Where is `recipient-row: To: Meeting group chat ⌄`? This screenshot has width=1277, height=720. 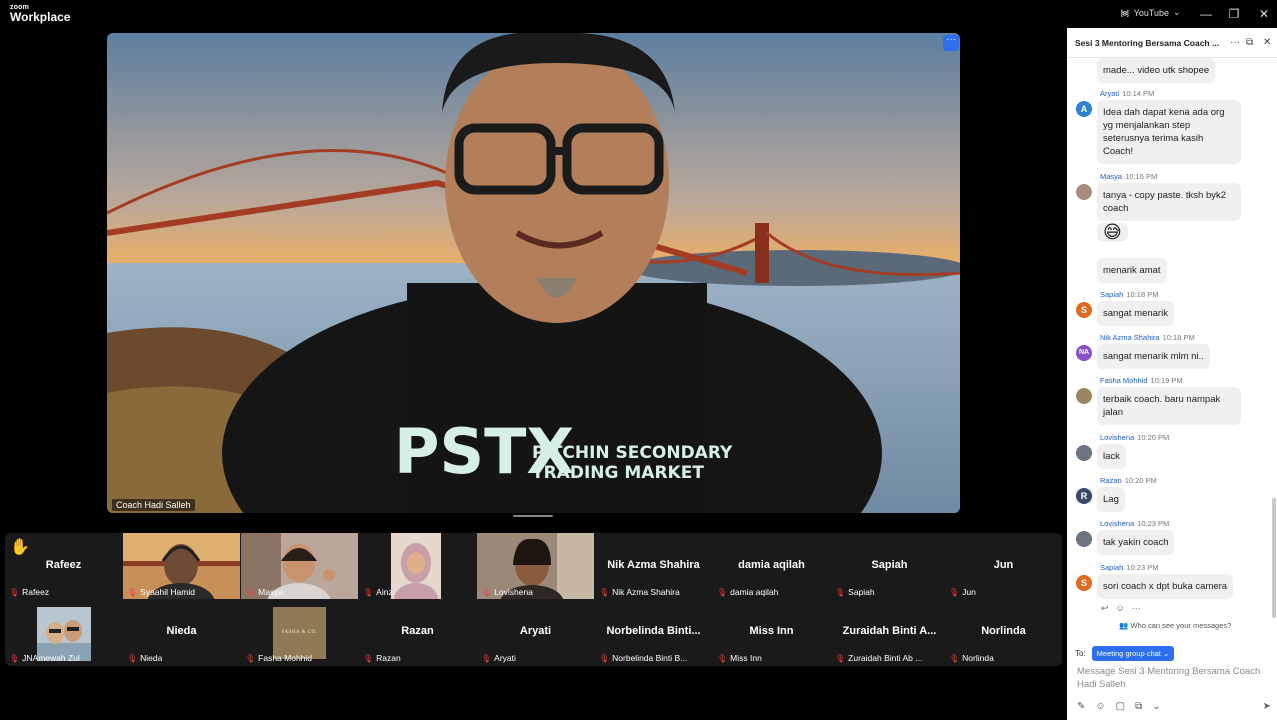
recipient-row: To: Meeting group chat ⌄ is located at coordinates (1125, 653).